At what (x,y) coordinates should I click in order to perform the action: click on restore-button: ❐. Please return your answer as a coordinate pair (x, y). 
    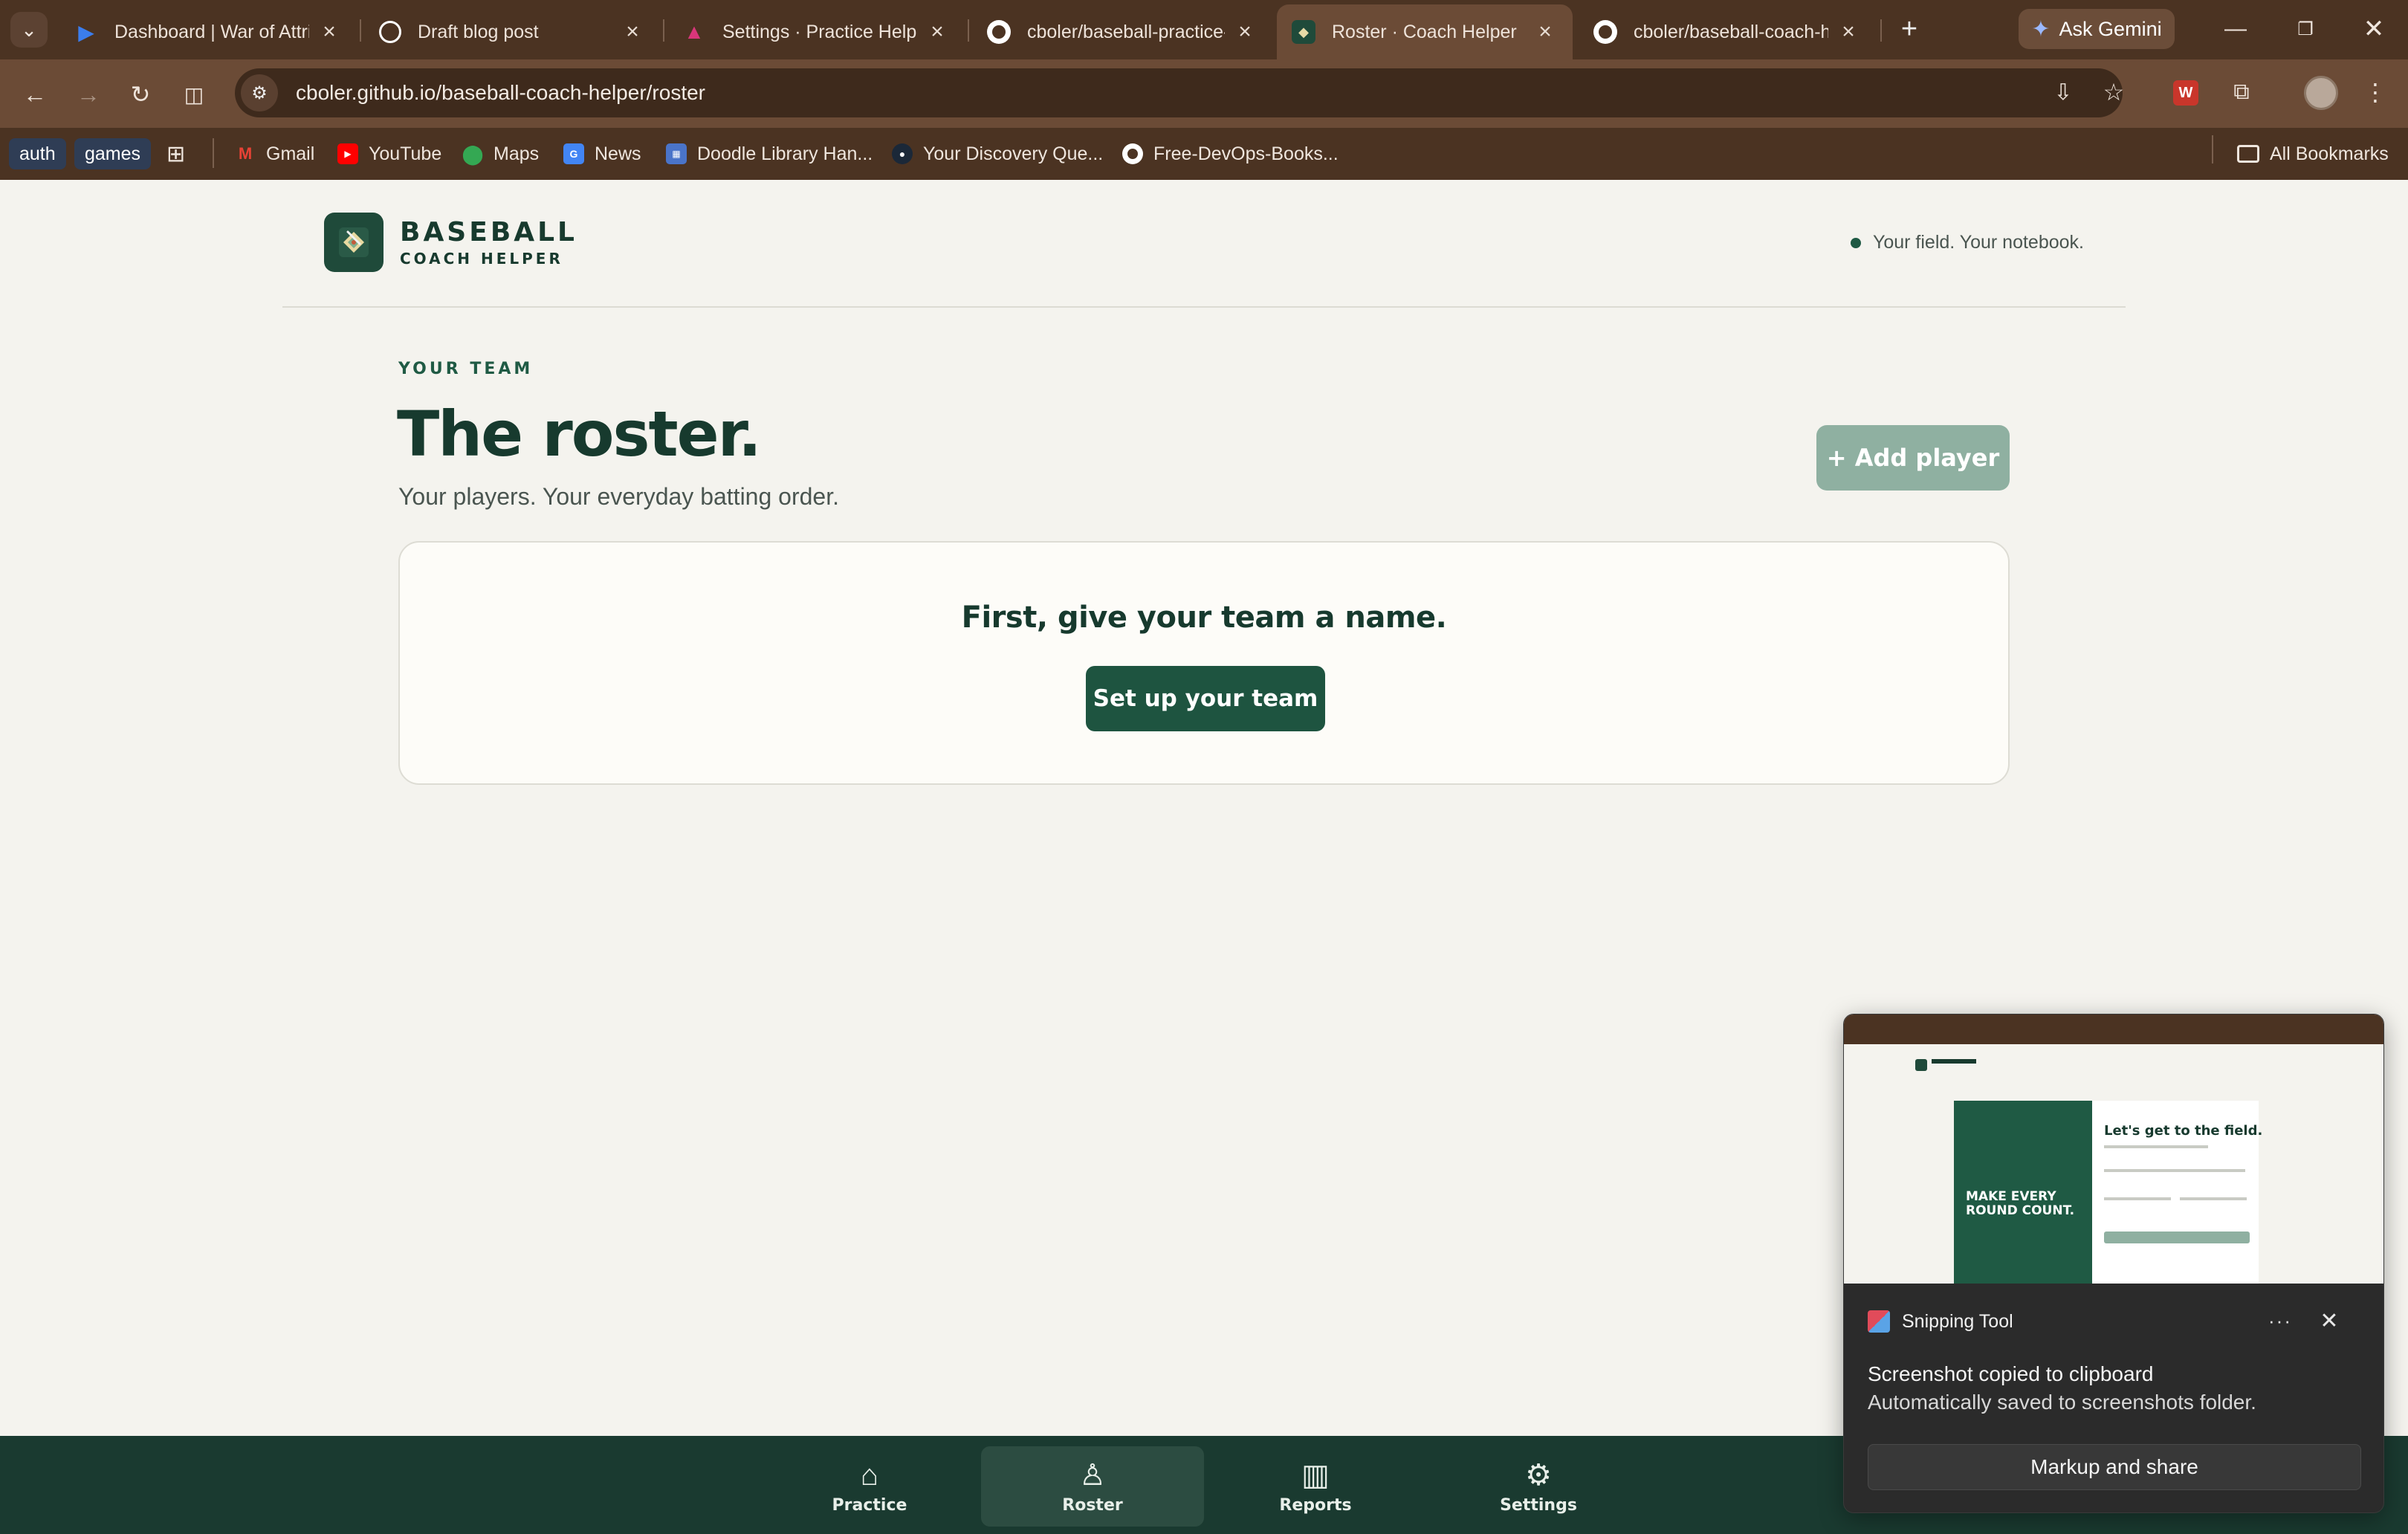
    Looking at the image, I should click on (2306, 29).